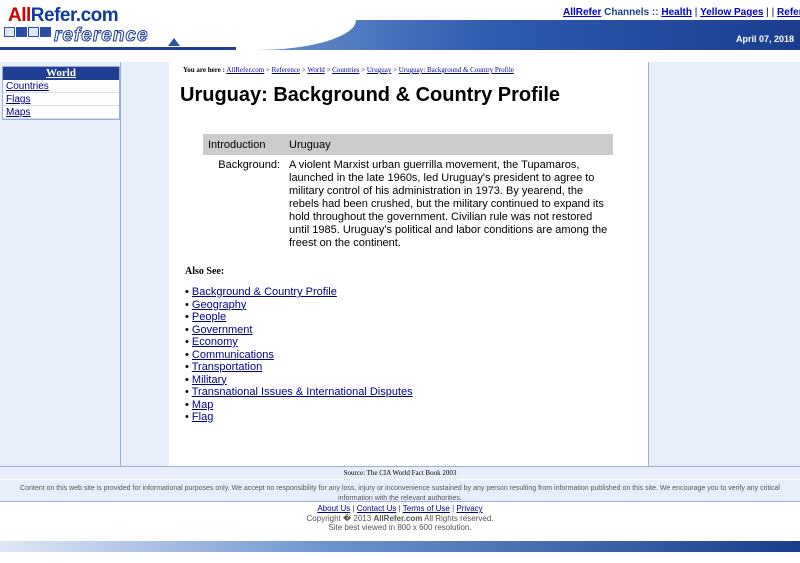  Describe the element at coordinates (339, 518) in the screenshot. I see `copyright-prefix: Copyright � 2013` at that location.